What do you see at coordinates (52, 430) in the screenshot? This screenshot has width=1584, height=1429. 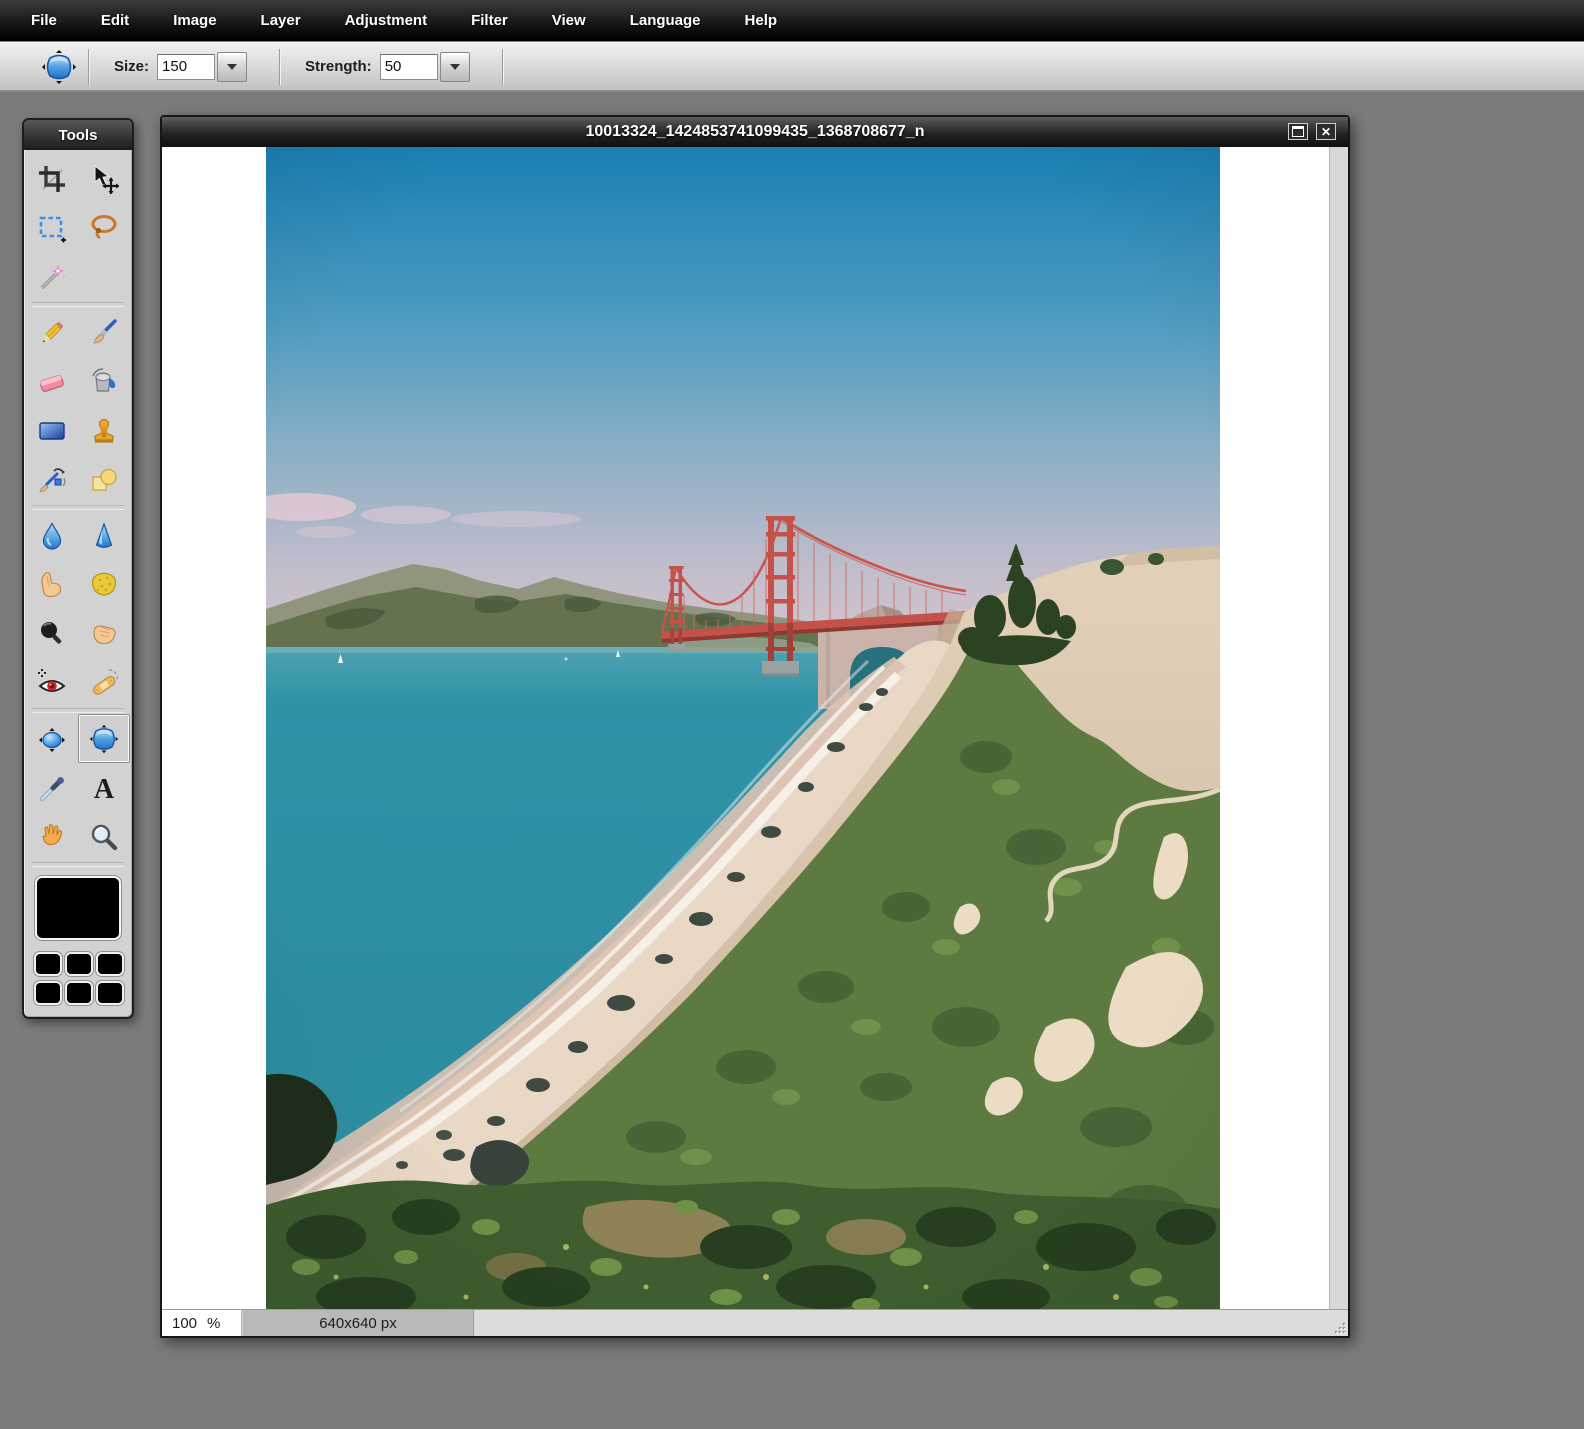 I see `tool-gradient` at bounding box center [52, 430].